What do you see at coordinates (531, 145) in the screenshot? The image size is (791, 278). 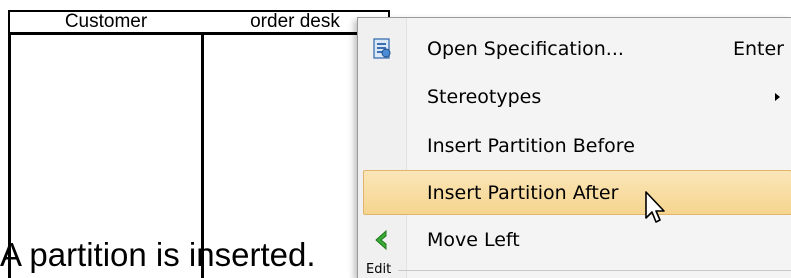 I see `menu-item-label: Insert Partition Before` at bounding box center [531, 145].